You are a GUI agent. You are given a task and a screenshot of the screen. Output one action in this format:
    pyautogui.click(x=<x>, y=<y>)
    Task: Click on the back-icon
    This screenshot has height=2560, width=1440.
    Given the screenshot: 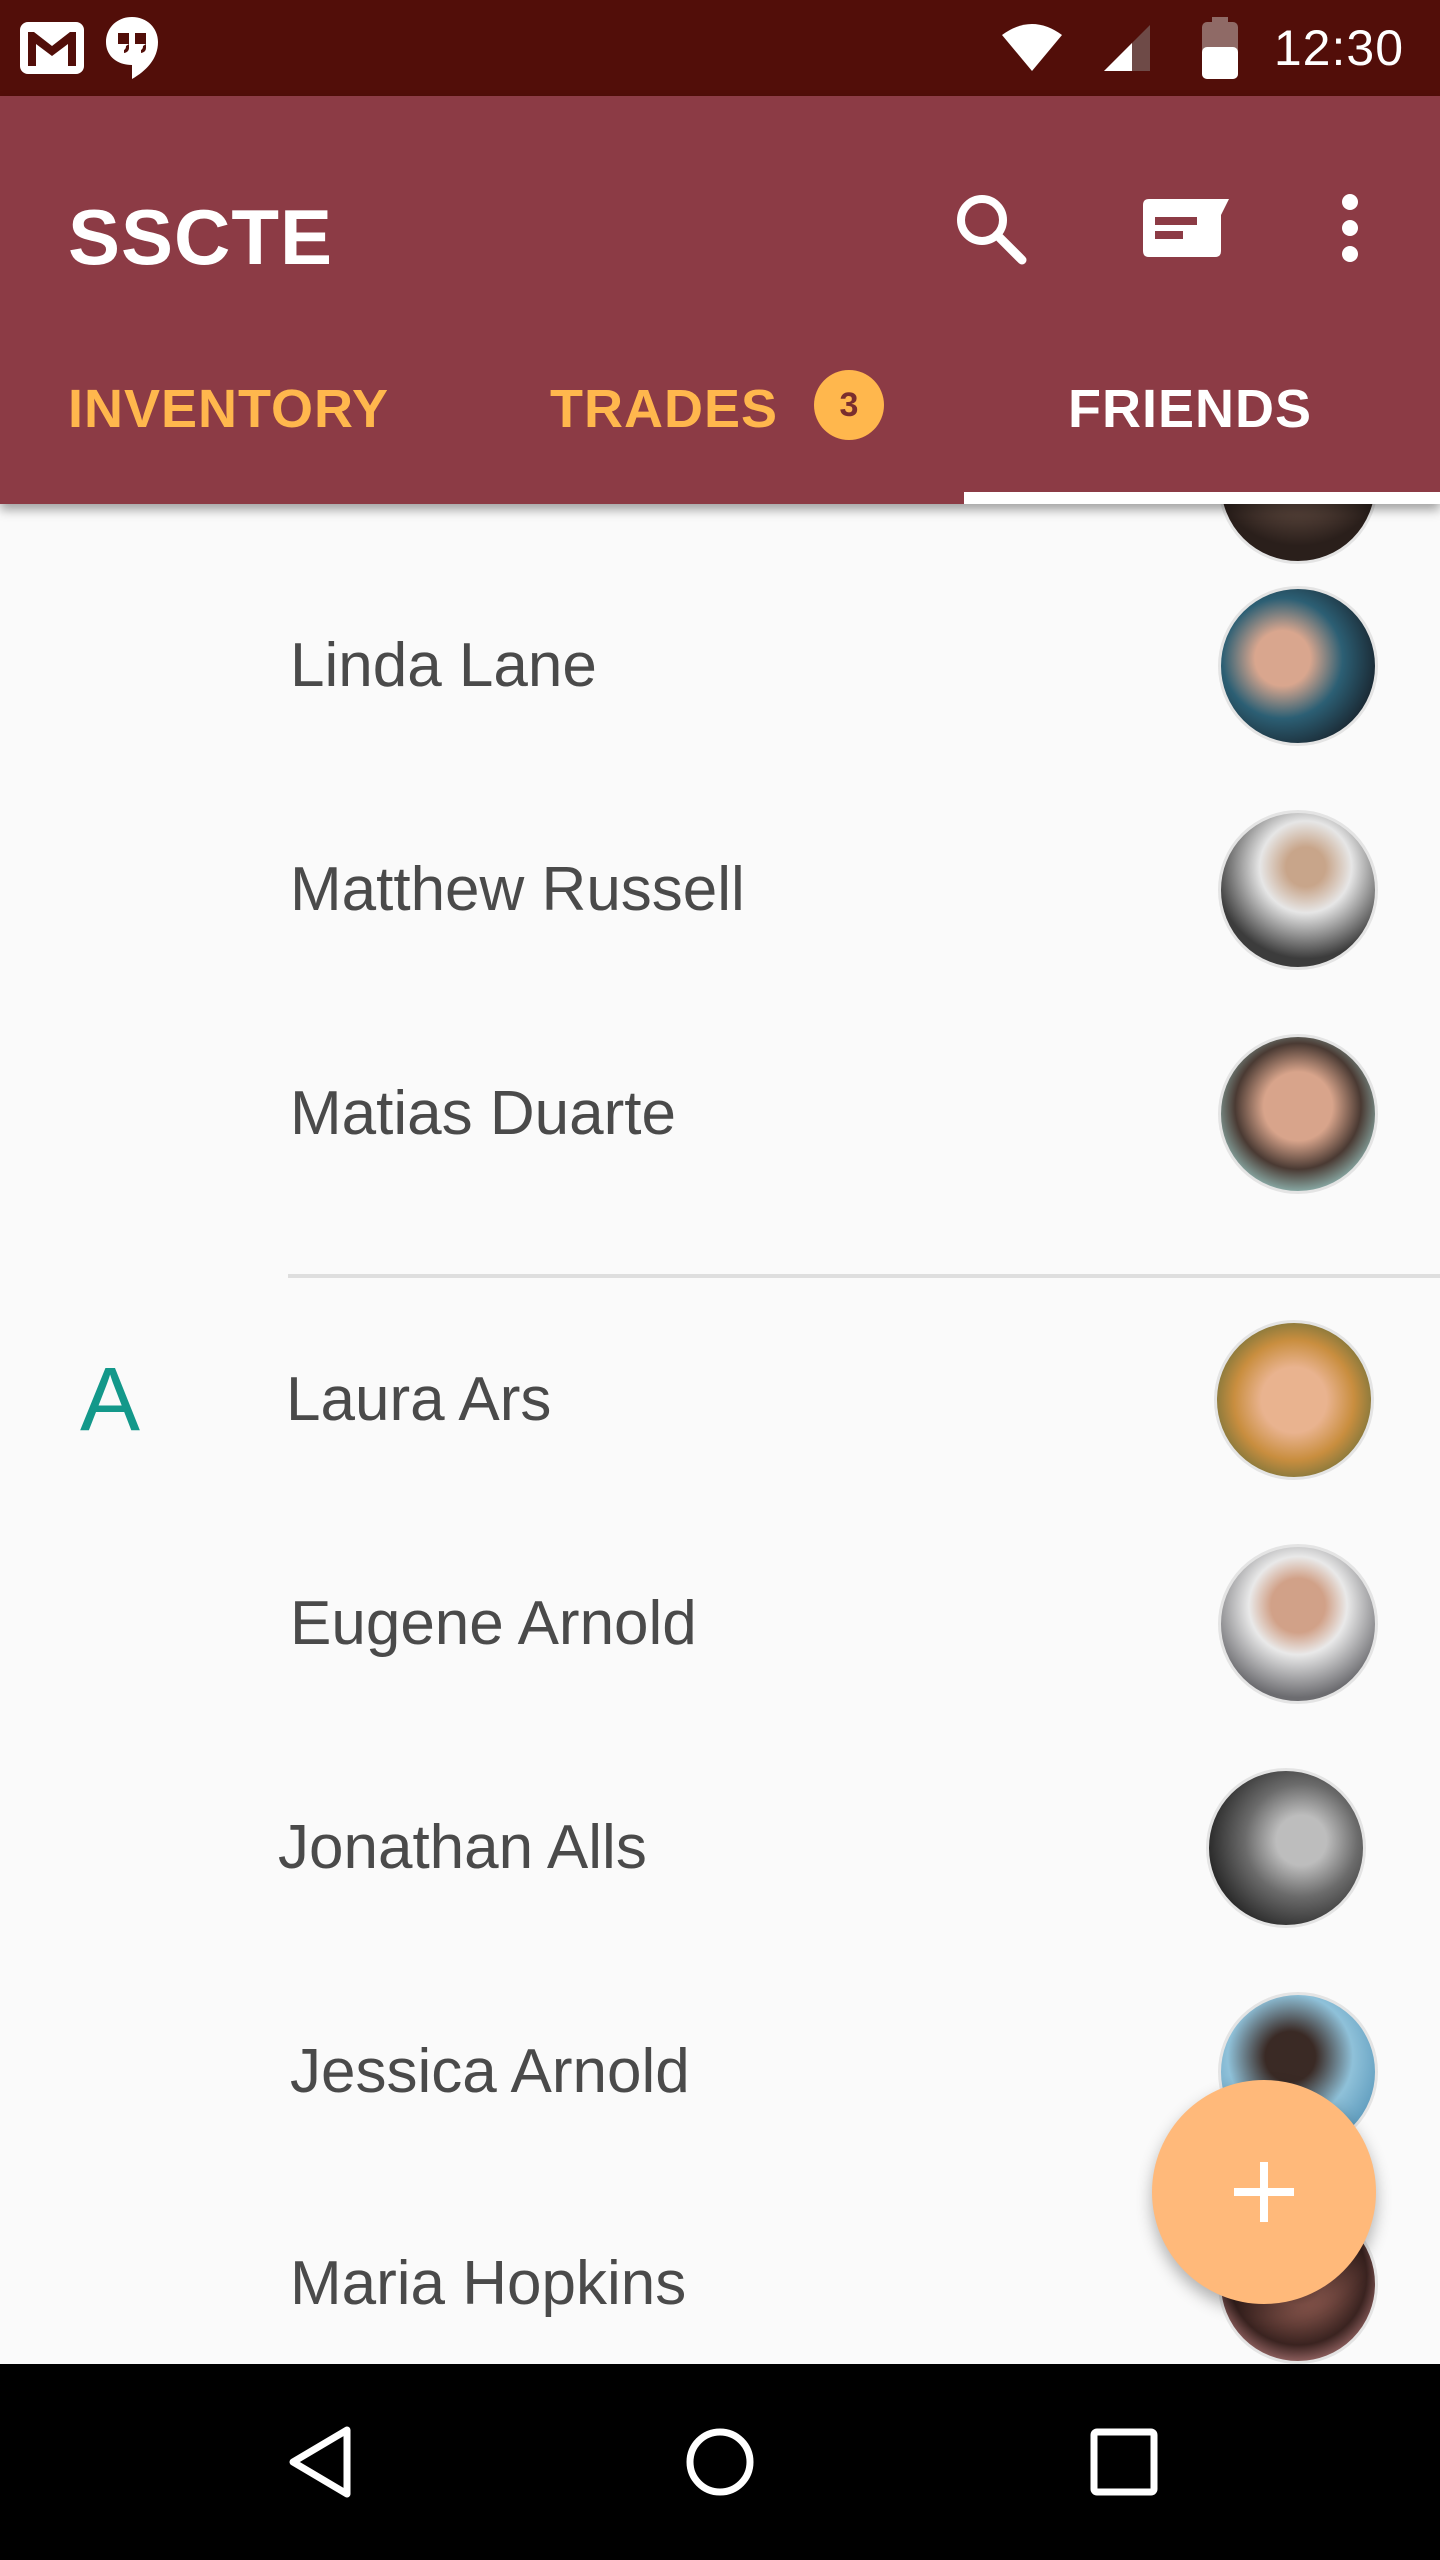 What is the action you would take?
    pyautogui.click(x=320, y=2462)
    